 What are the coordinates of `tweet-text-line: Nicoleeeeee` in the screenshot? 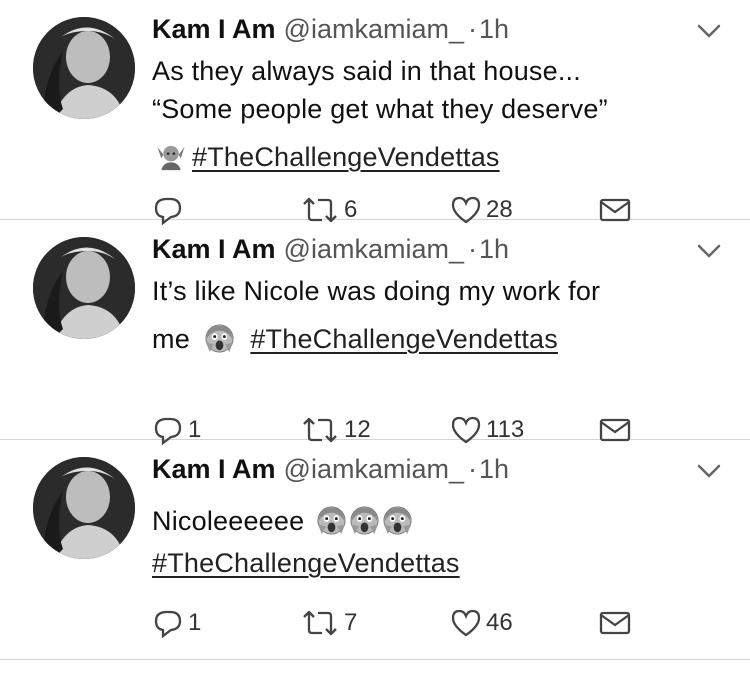 It's located at (228, 521).